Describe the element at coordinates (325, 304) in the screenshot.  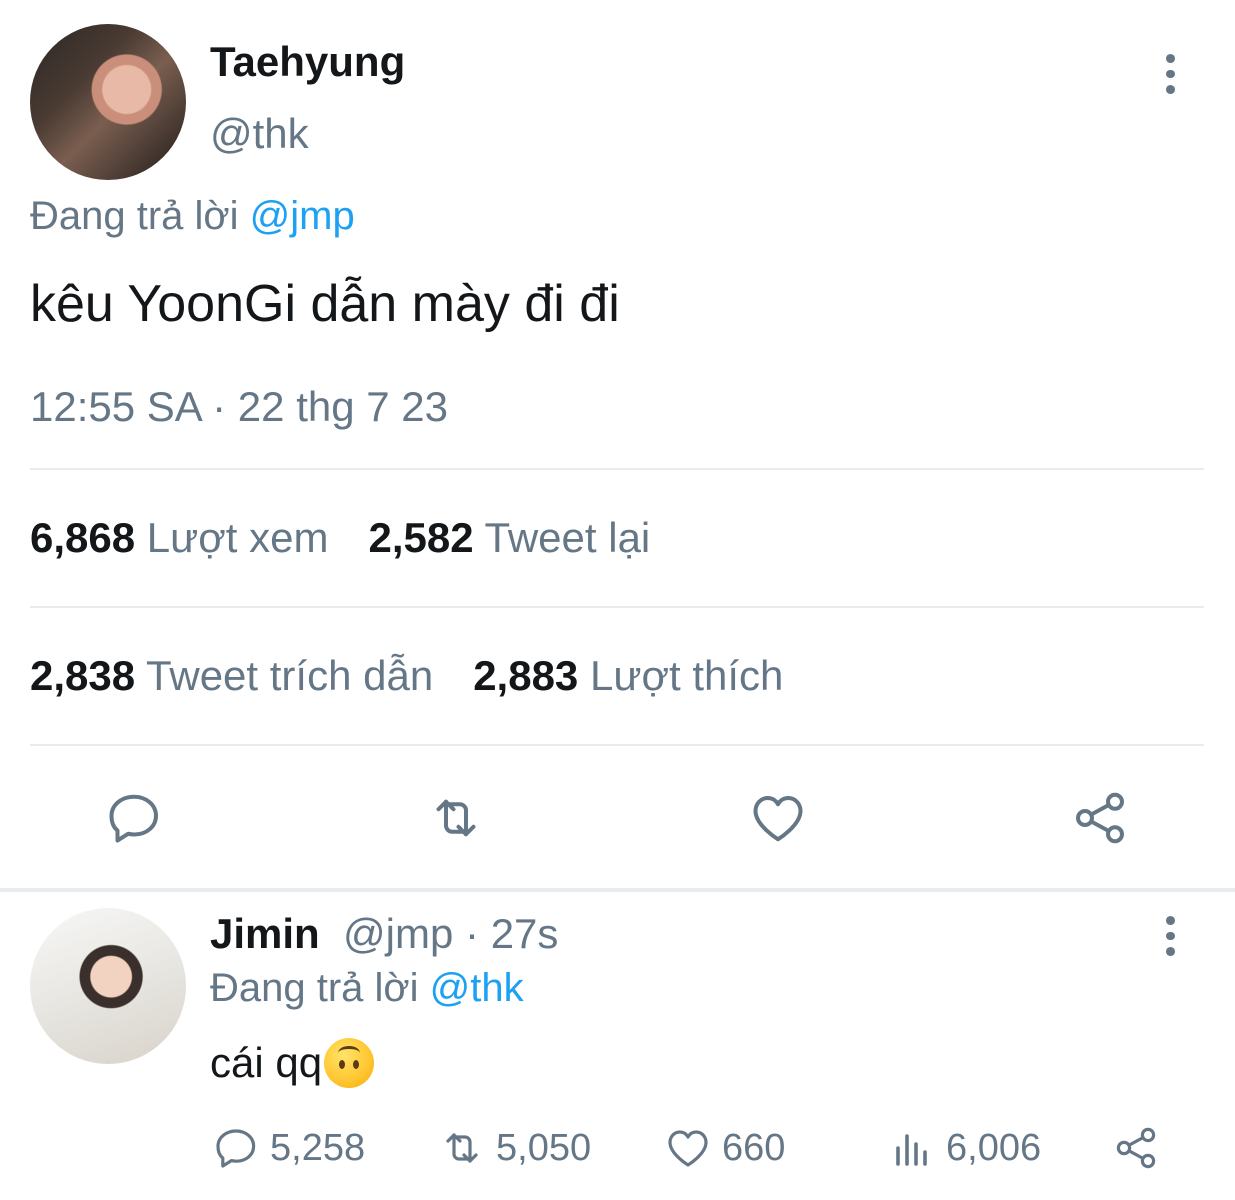
I see `tweet-text: kêu YoonGi dẫn mày đi đi` at that location.